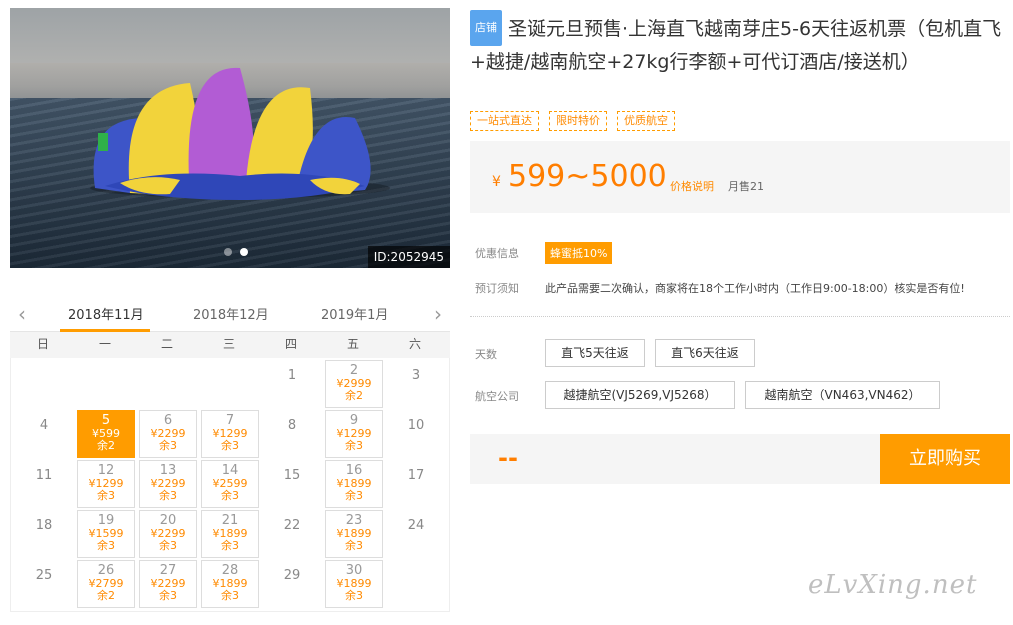  I want to click on calendar-day: 11, so click(44, 475).